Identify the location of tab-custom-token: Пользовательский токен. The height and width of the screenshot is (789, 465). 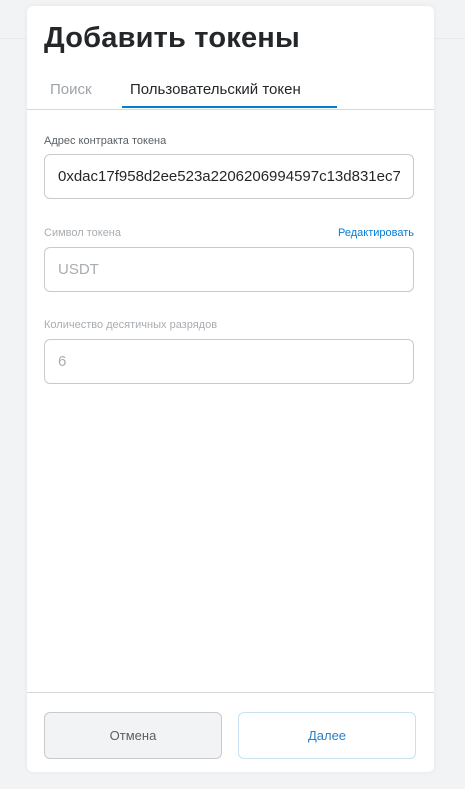
(229, 94).